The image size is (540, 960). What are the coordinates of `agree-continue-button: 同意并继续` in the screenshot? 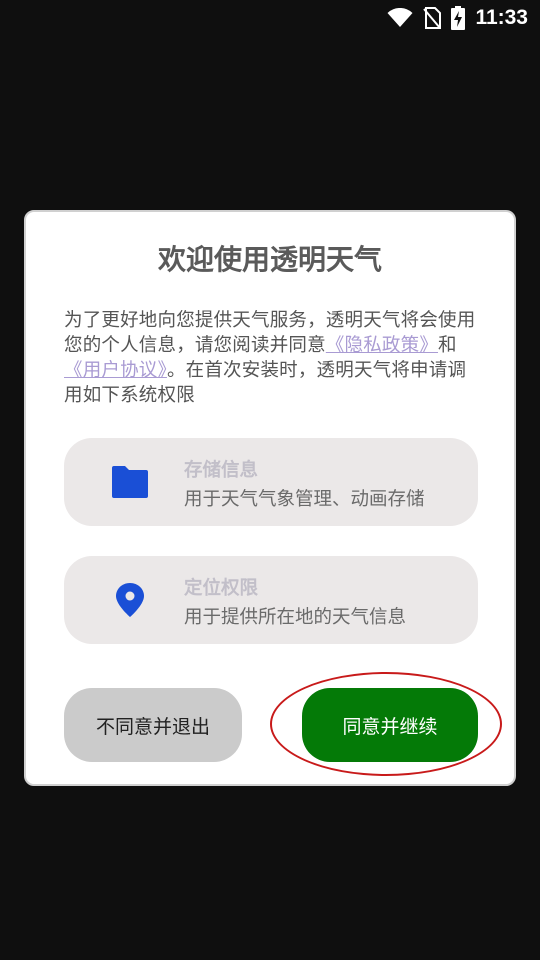 It's located at (390, 725).